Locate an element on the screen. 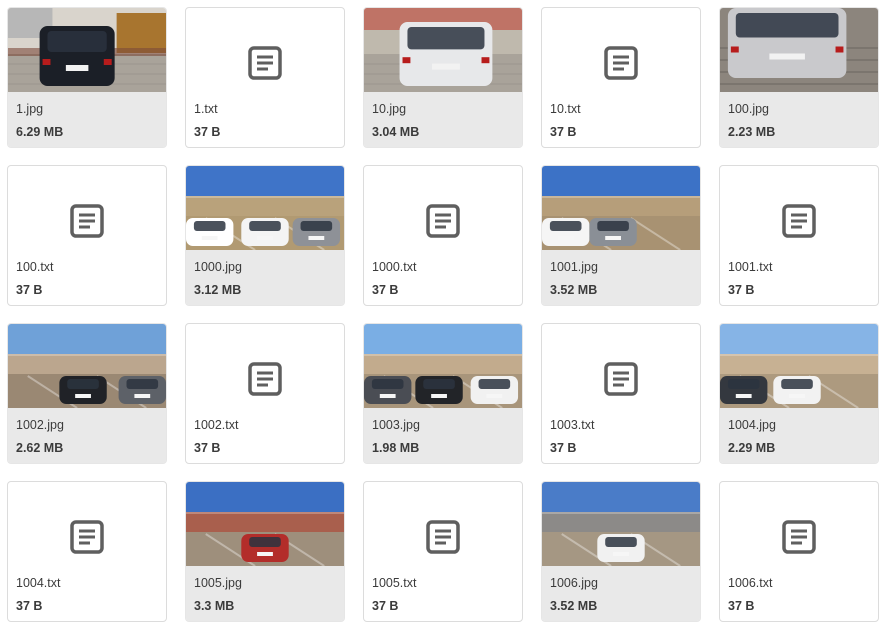 The width and height of the screenshot is (888, 627). file-size: 2.23 MB is located at coordinates (752, 132).